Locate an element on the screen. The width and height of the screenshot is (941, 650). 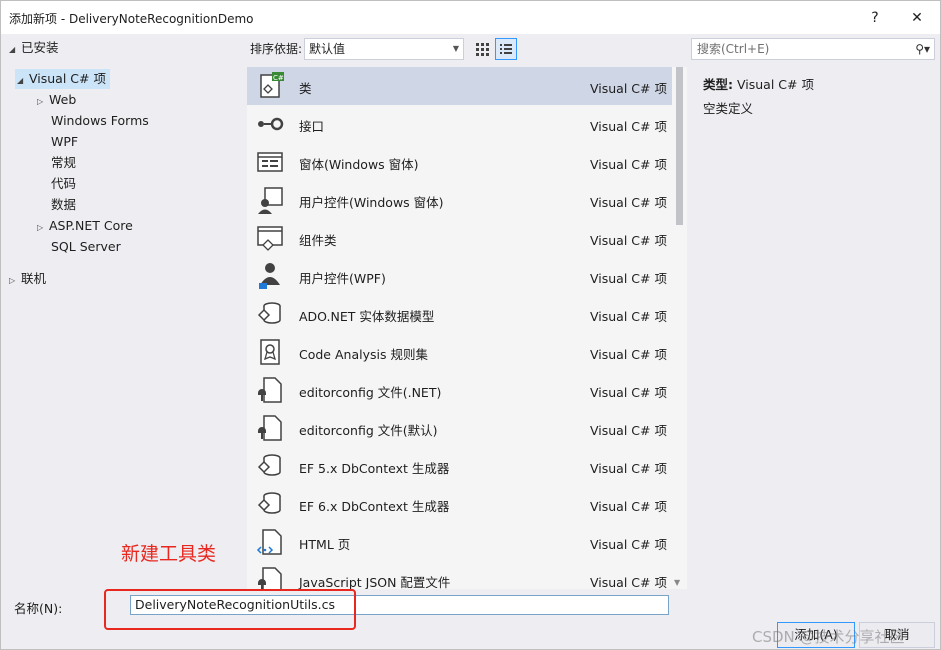
item-name: 窗体(Windows 窗体) is located at coordinates (359, 164).